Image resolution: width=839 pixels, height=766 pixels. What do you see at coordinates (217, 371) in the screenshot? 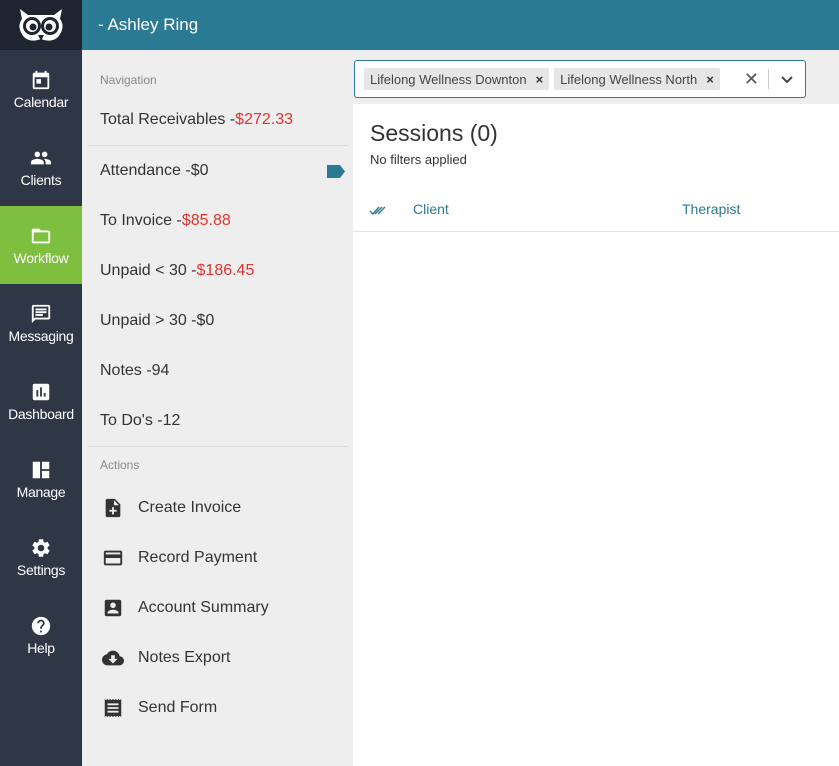
I see `nav-item-notes: Notes - 94` at bounding box center [217, 371].